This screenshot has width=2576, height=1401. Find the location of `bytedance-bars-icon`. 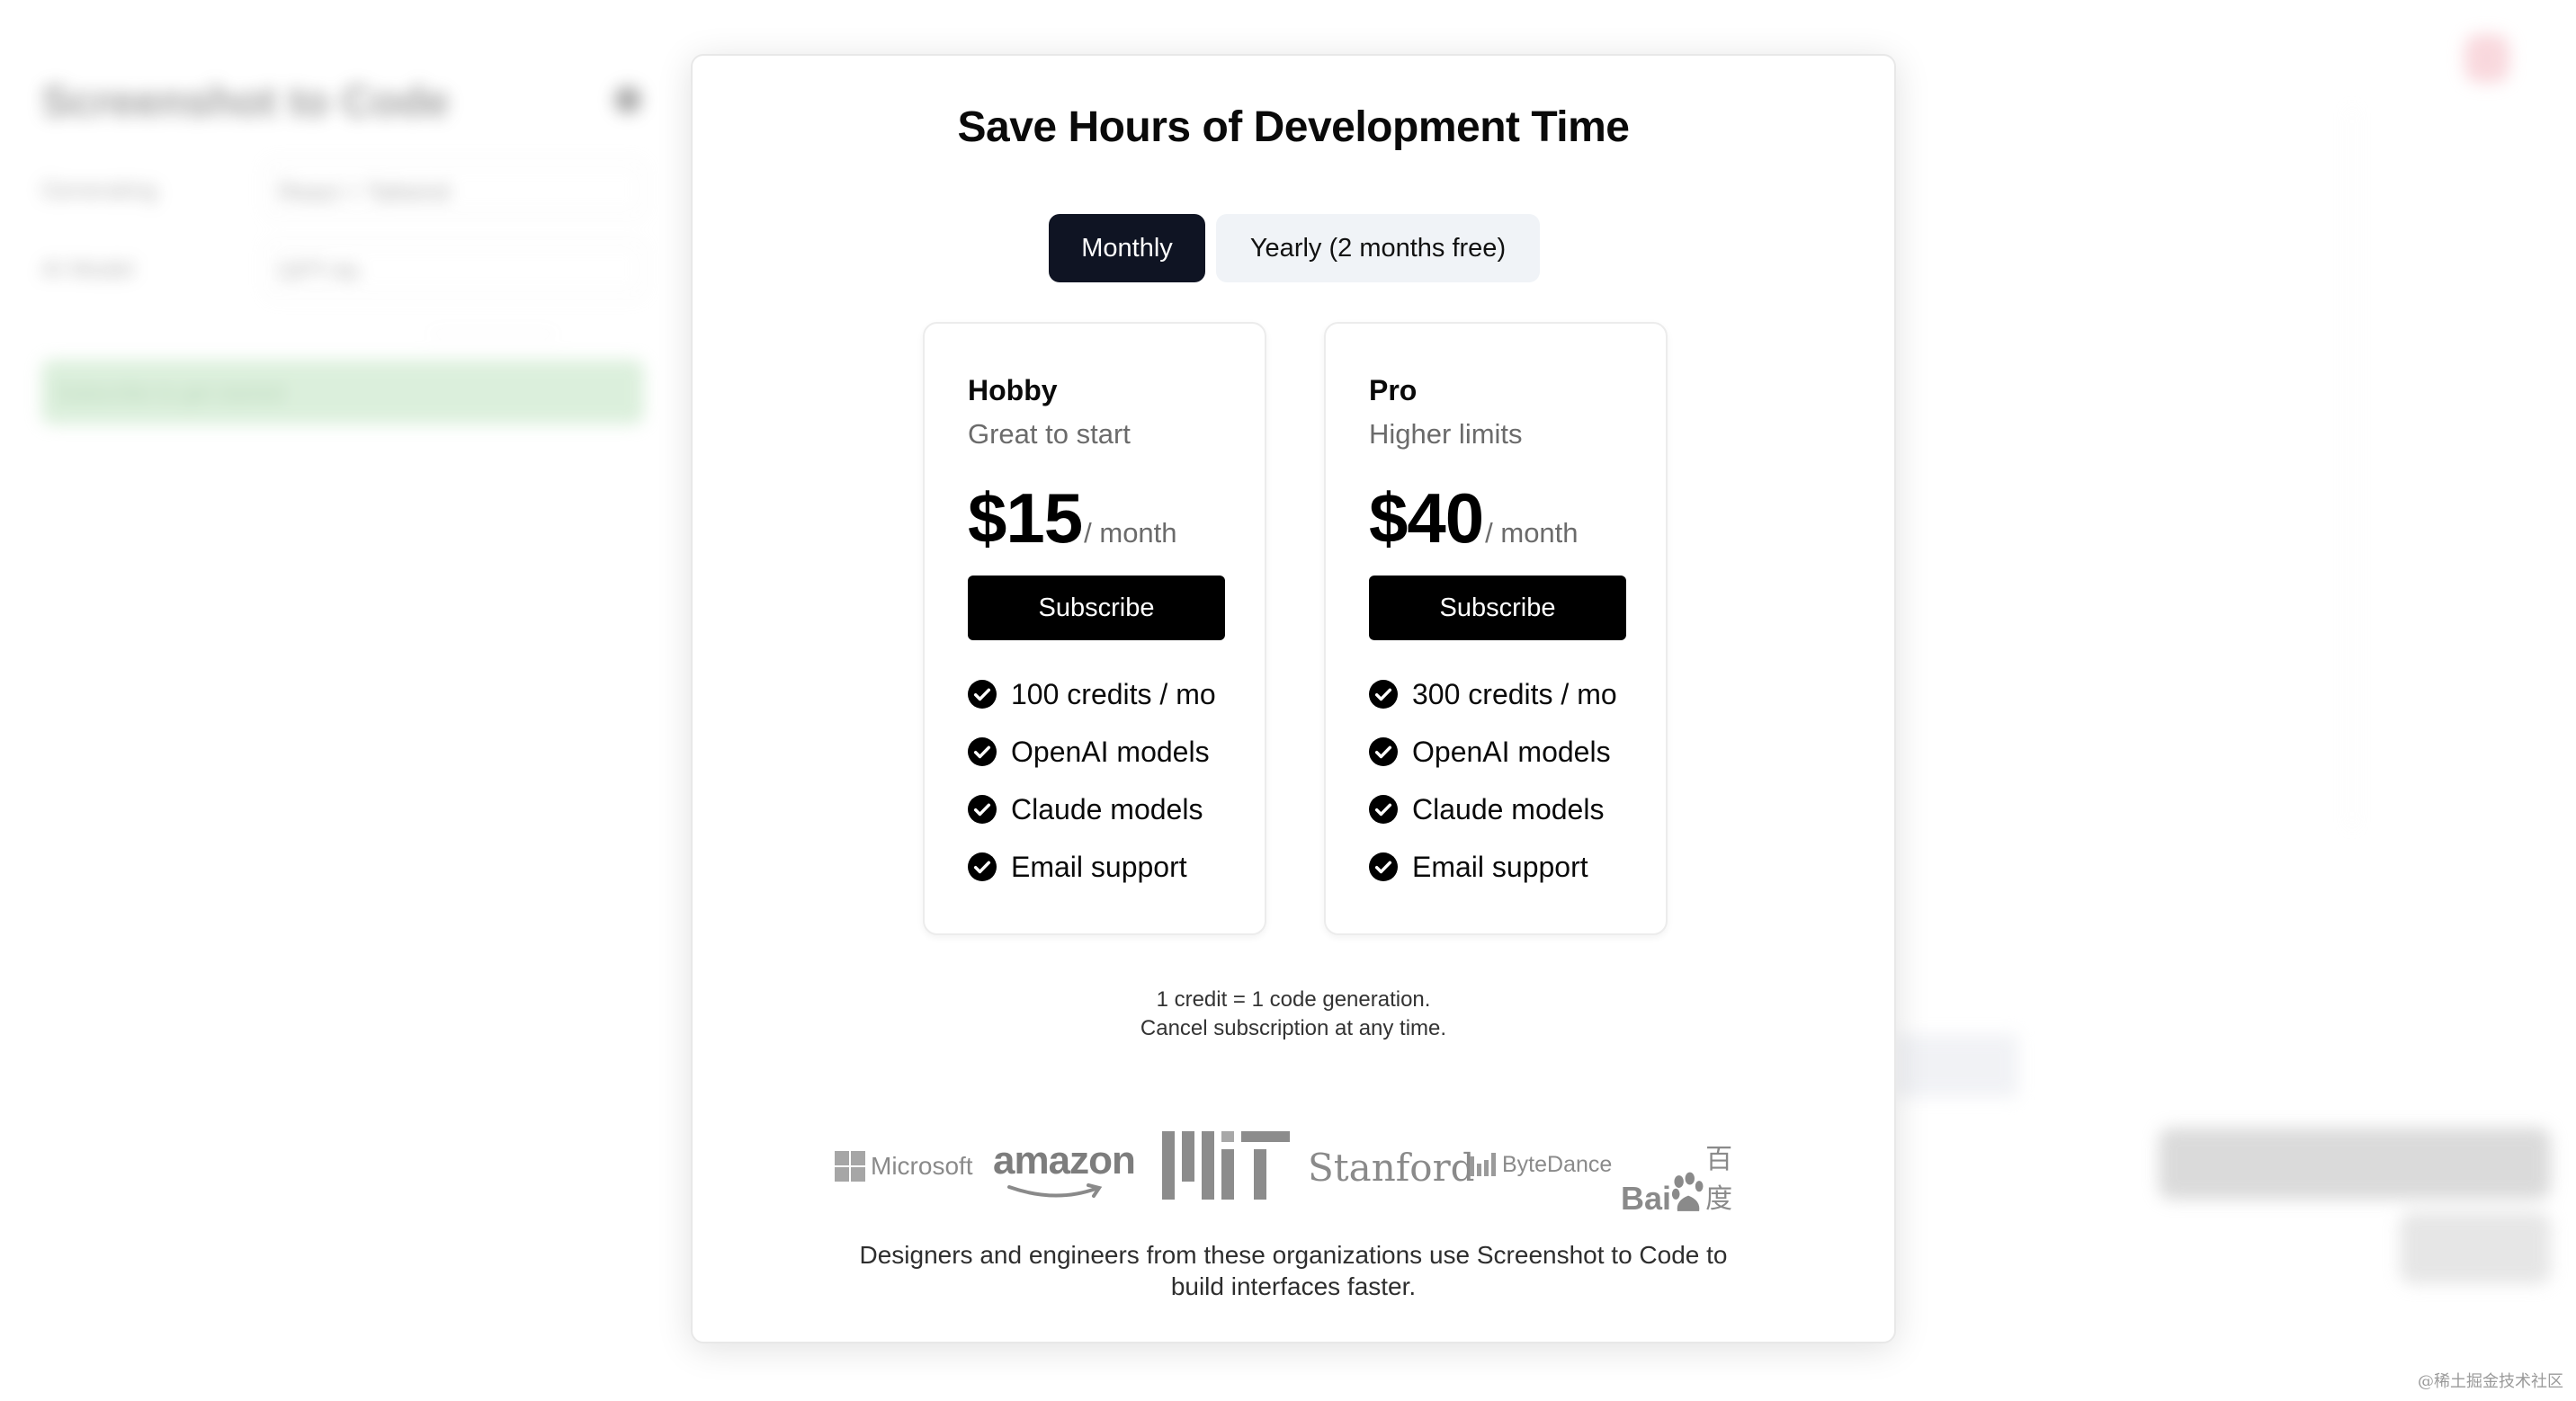

bytedance-bars-icon is located at coordinates (1483, 1165).